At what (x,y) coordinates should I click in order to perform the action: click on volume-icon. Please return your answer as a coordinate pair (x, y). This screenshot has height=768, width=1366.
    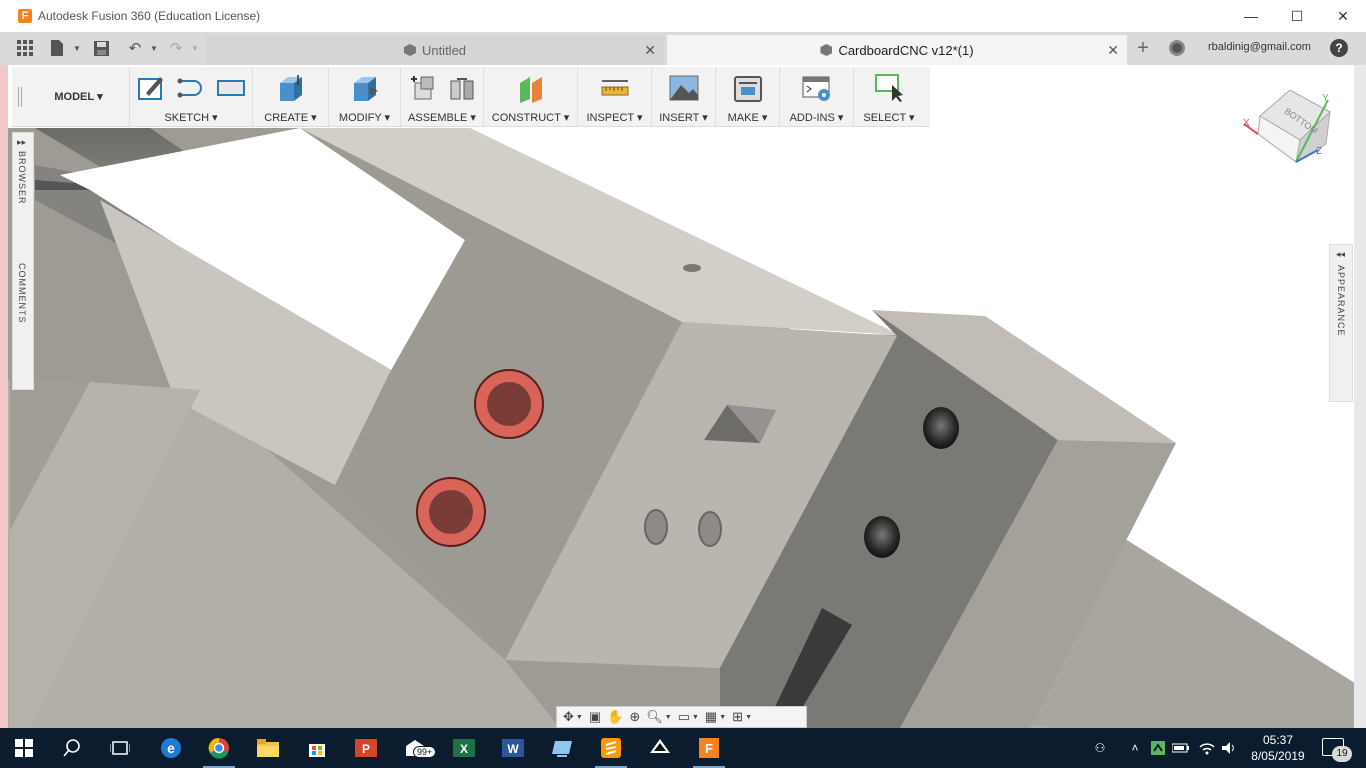
    Looking at the image, I should click on (1229, 748).